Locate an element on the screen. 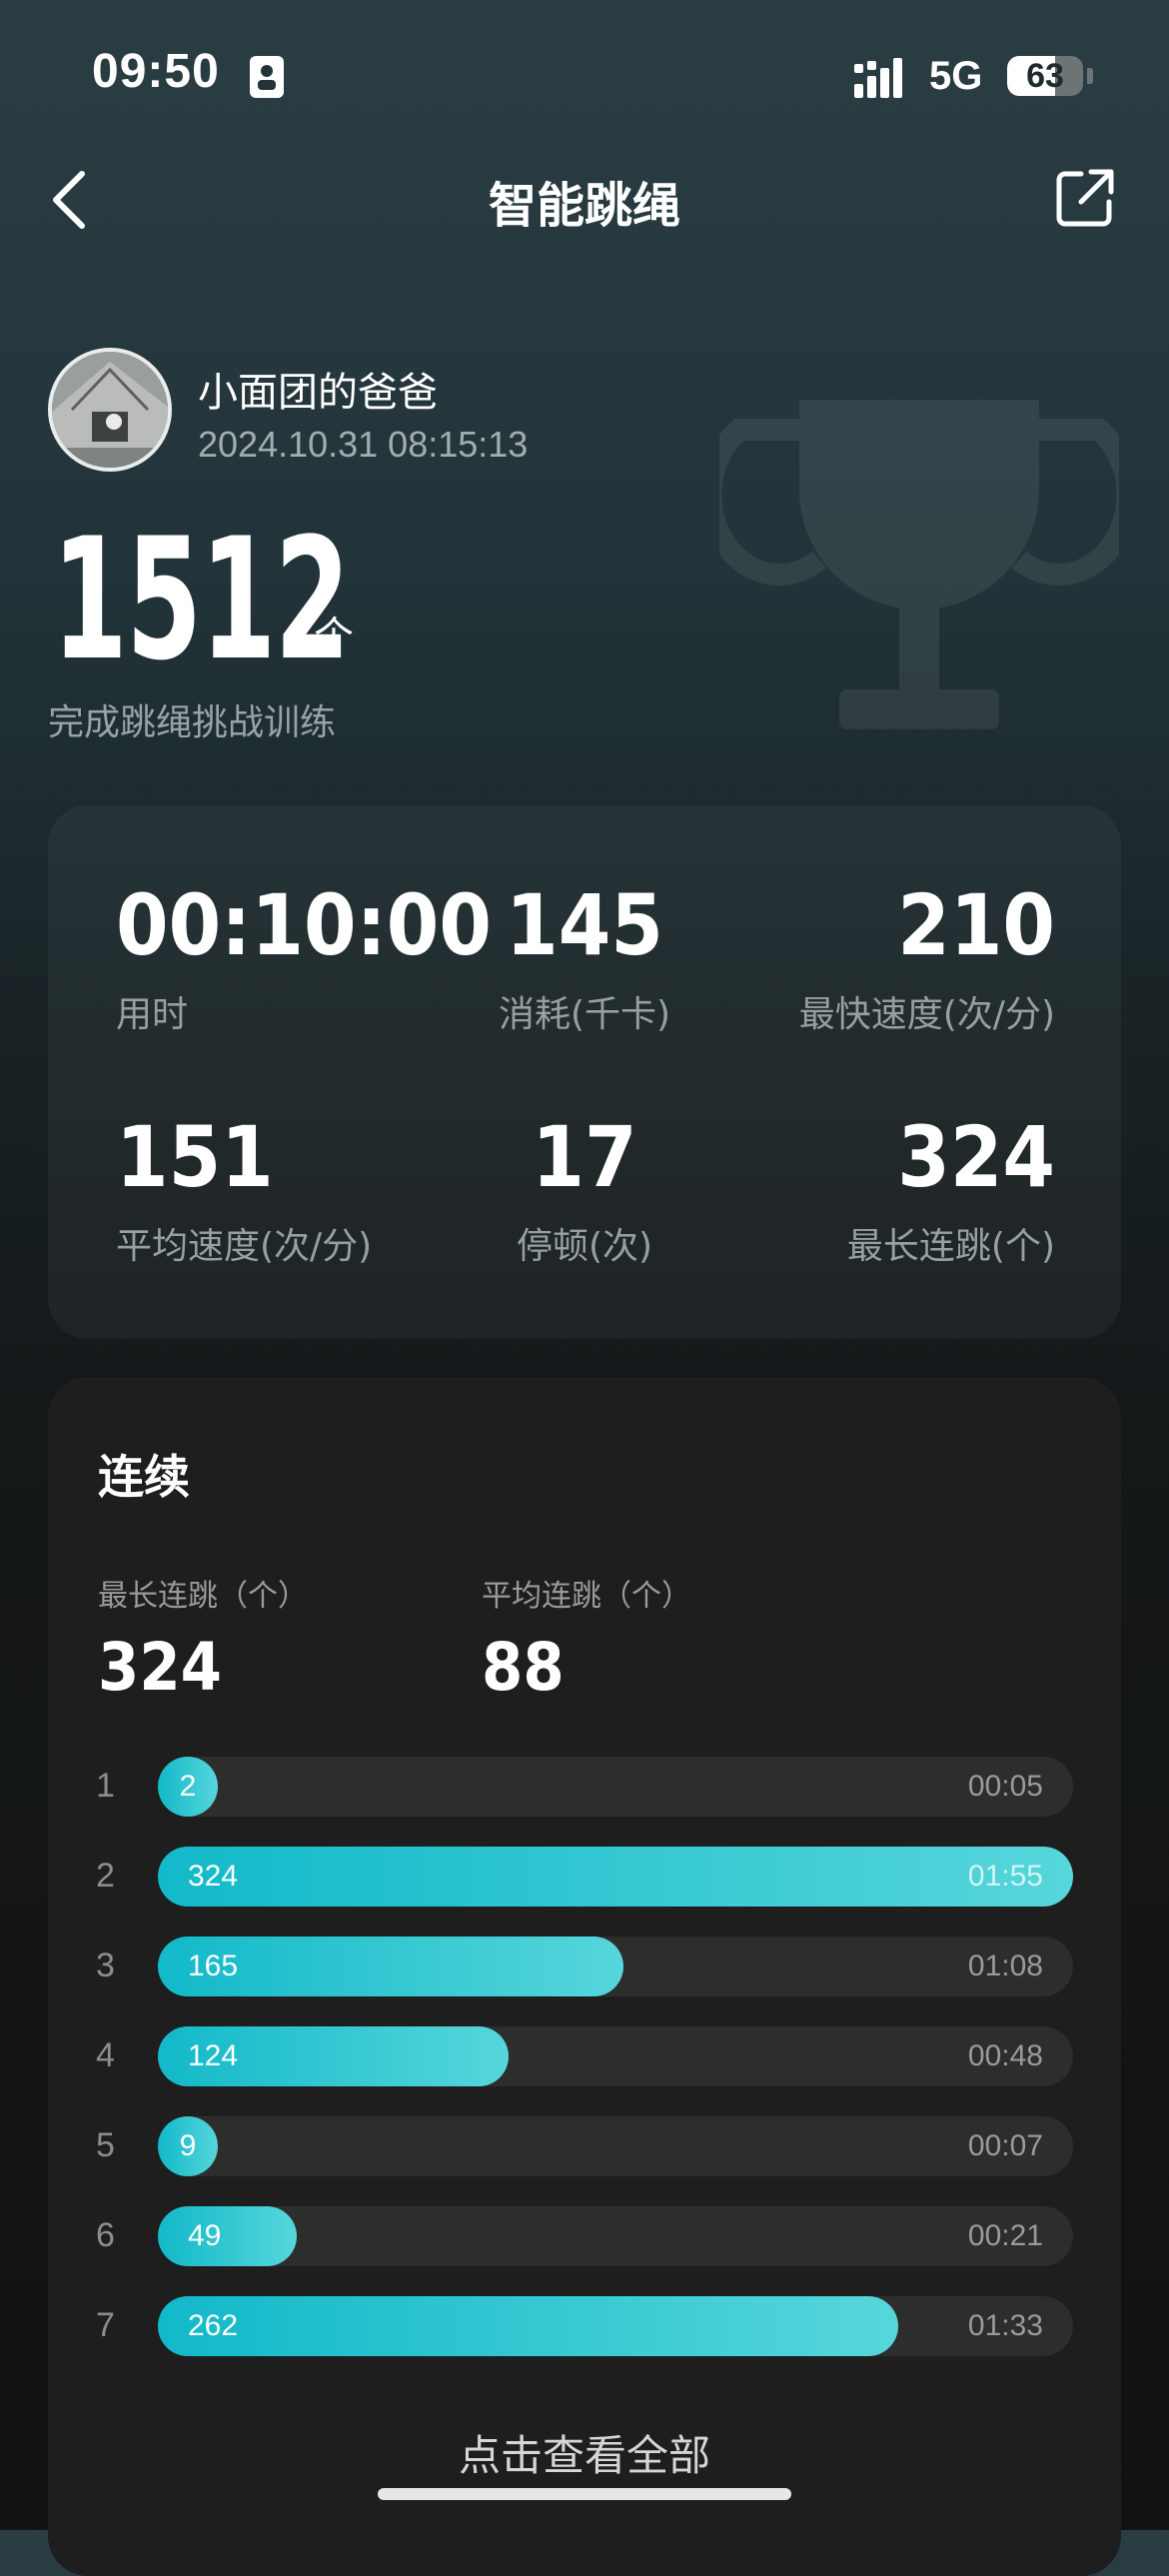 The height and width of the screenshot is (2576, 1169). streak-bar-track: 2 00:05 is located at coordinates (616, 1787).